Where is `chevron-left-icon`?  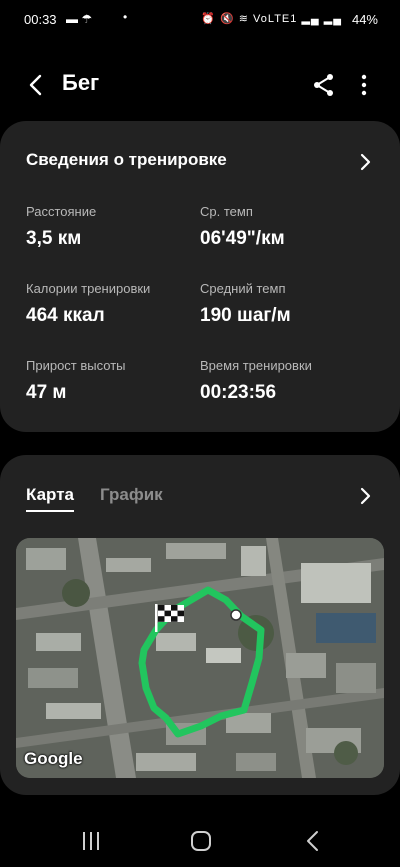 chevron-left-icon is located at coordinates (35, 85).